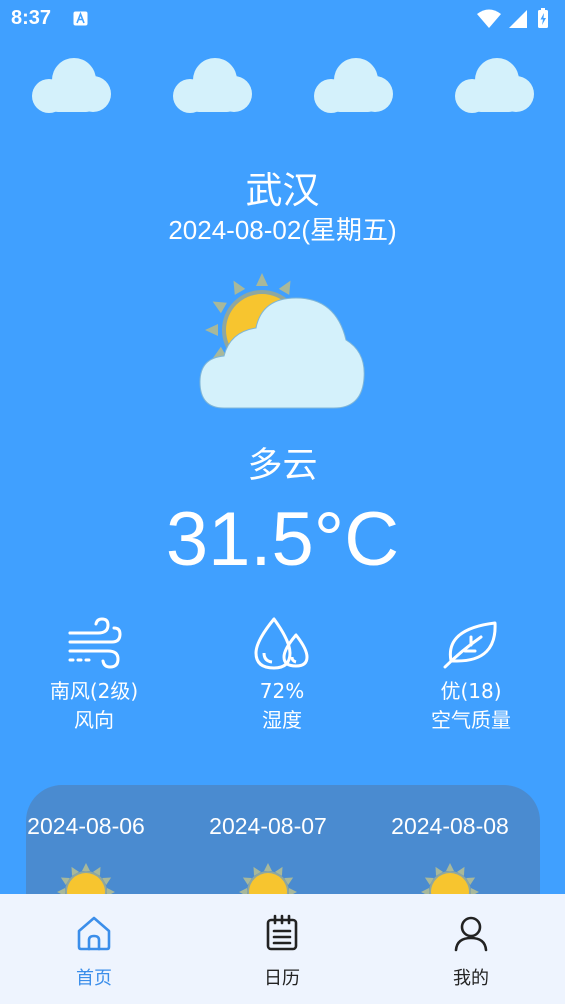  What do you see at coordinates (471, 691) in the screenshot?
I see `air-quality-value: 优(18)` at bounding box center [471, 691].